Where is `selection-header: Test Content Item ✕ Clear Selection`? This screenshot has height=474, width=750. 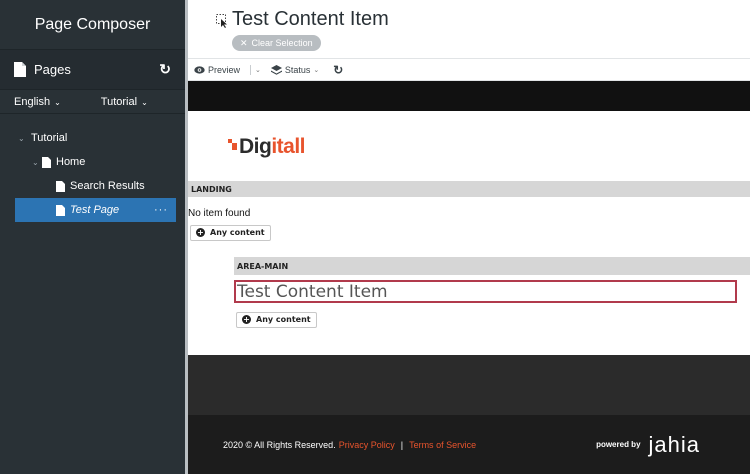 selection-header: Test Content Item ✕ Clear Selection is located at coordinates (469, 29).